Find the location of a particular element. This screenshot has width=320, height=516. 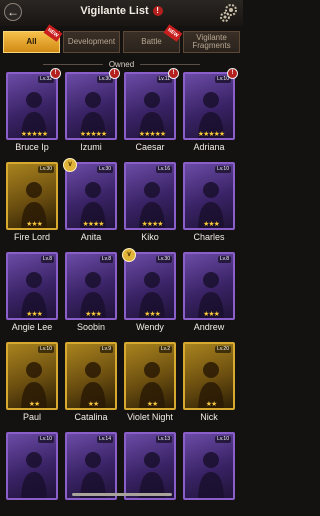

vigilante-name: Angie Lee is located at coordinates (32, 327).